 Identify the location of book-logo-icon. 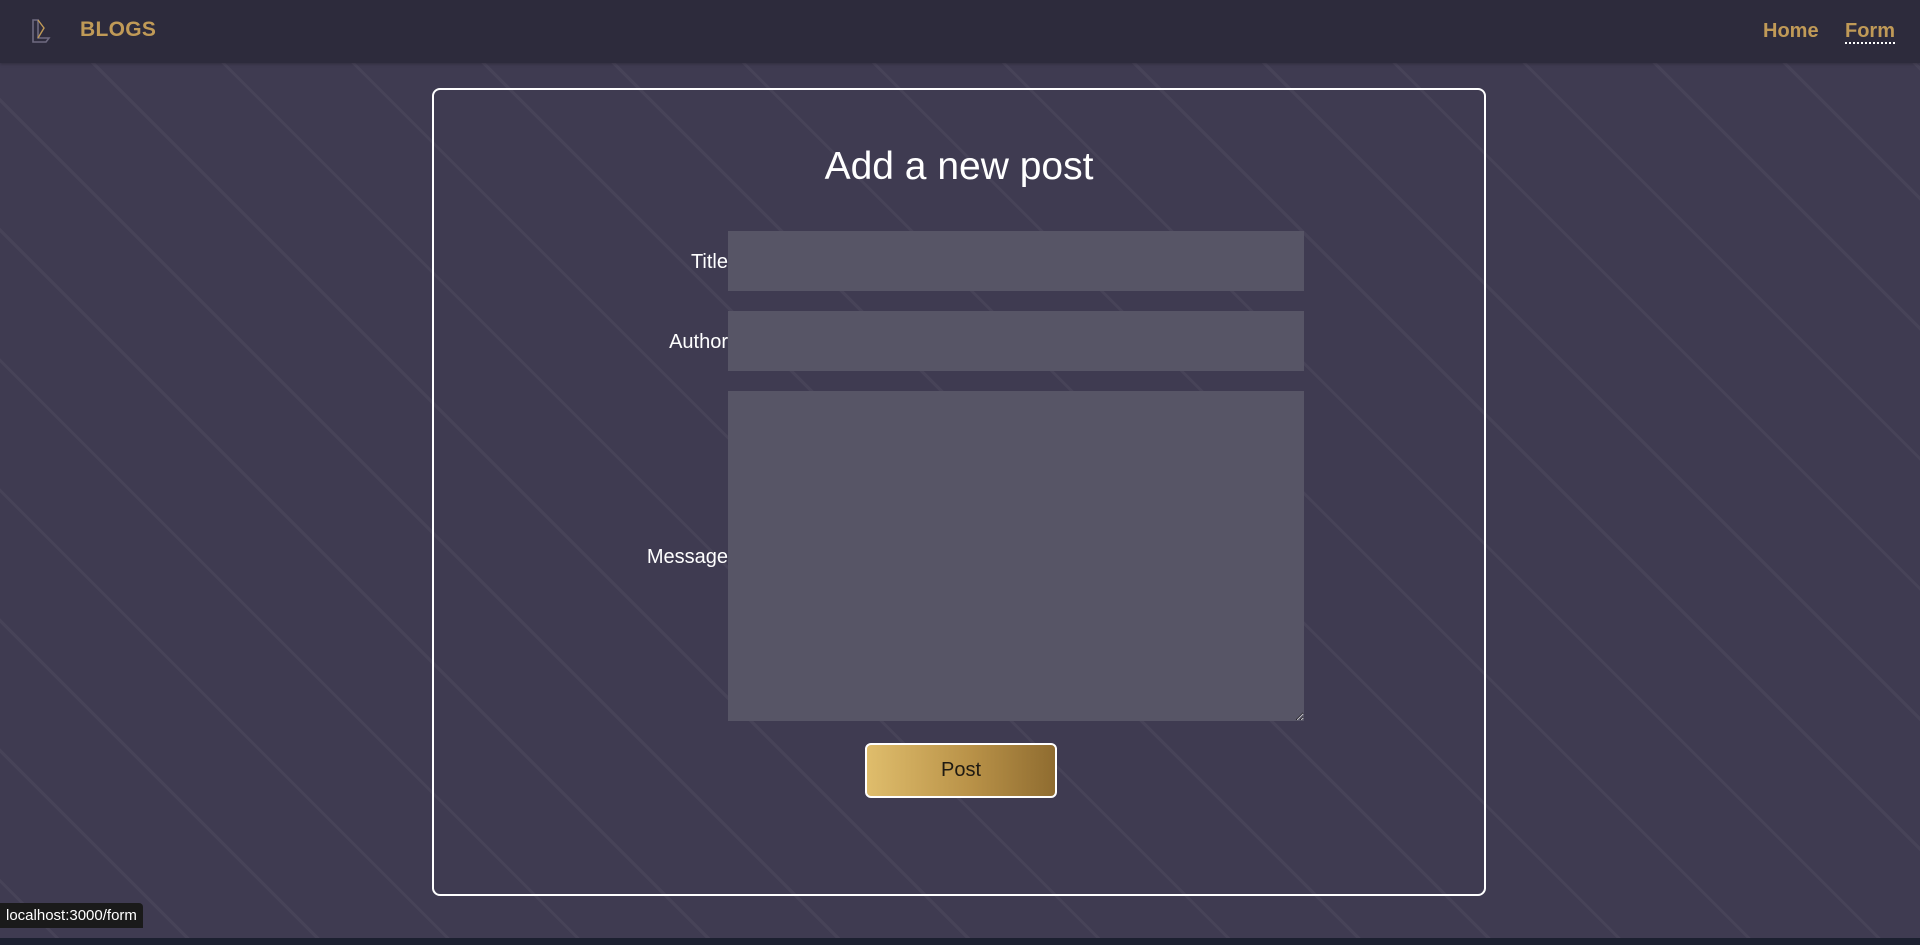
(41, 31).